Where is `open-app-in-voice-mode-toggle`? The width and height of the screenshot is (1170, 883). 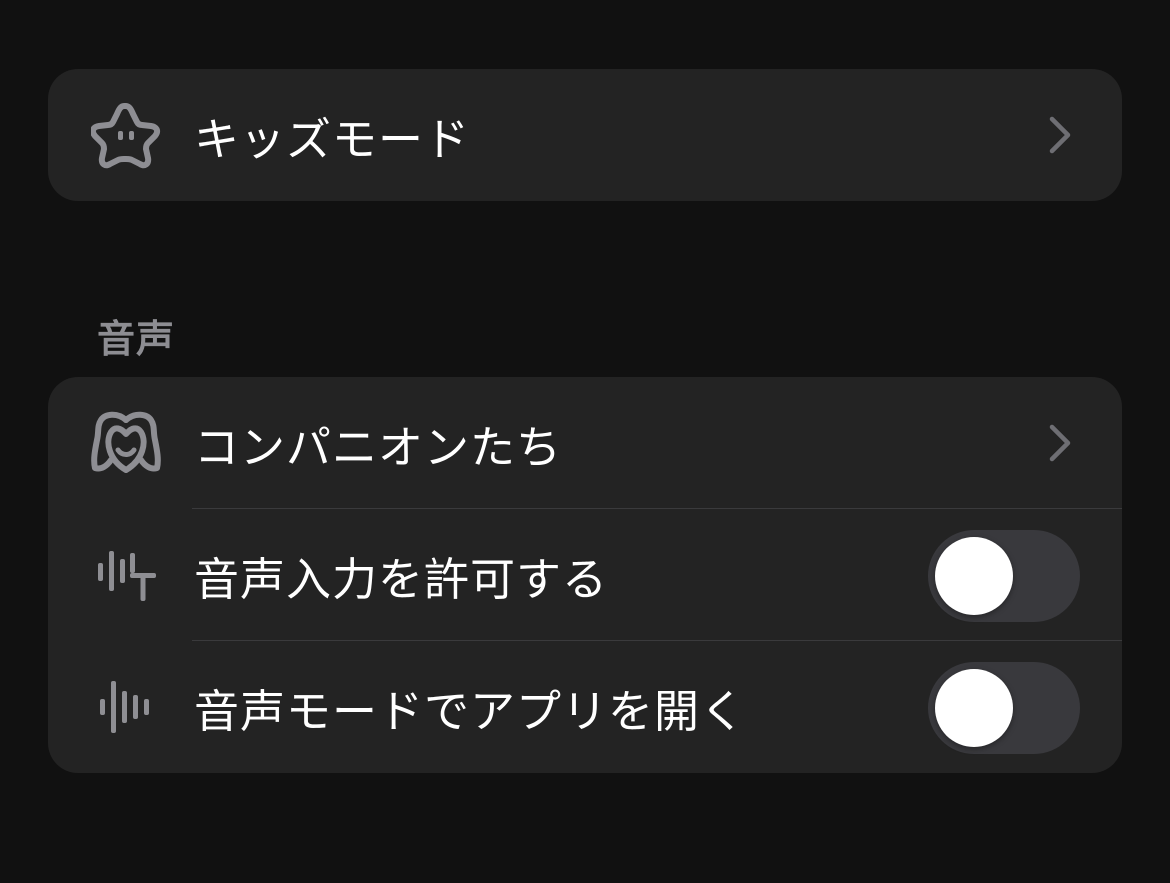 open-app-in-voice-mode-toggle is located at coordinates (1004, 708).